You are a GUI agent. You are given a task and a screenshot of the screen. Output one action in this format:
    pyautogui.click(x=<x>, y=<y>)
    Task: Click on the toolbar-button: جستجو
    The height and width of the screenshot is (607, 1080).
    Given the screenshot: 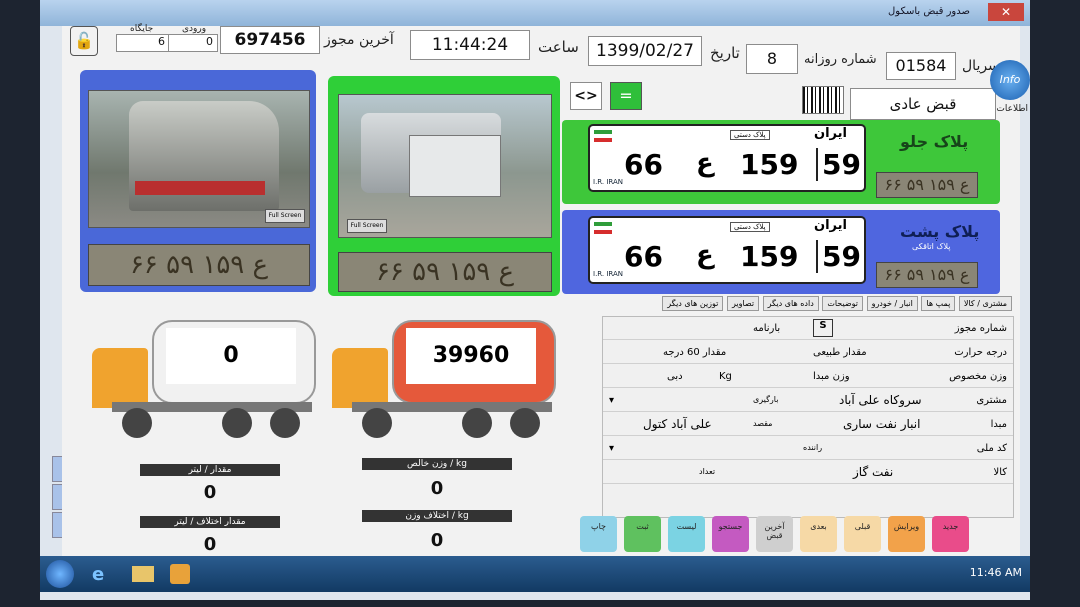 What is the action you would take?
    pyautogui.click(x=730, y=534)
    